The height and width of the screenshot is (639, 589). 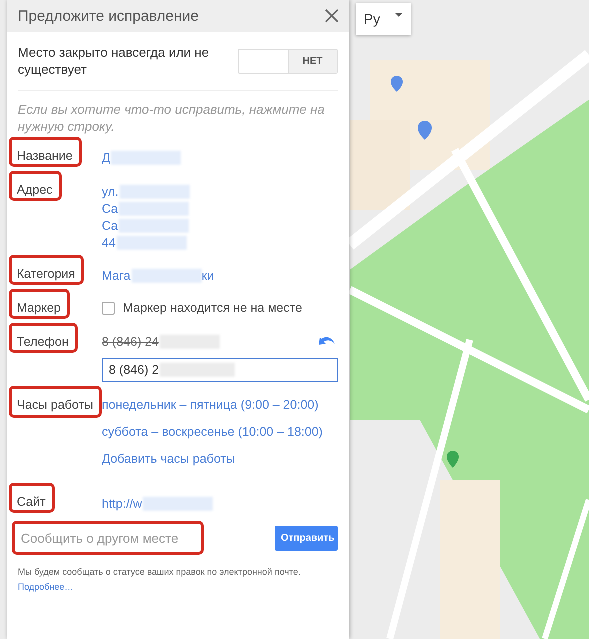 I want to click on old-phone-number: 8 (846) 24, so click(x=130, y=342).